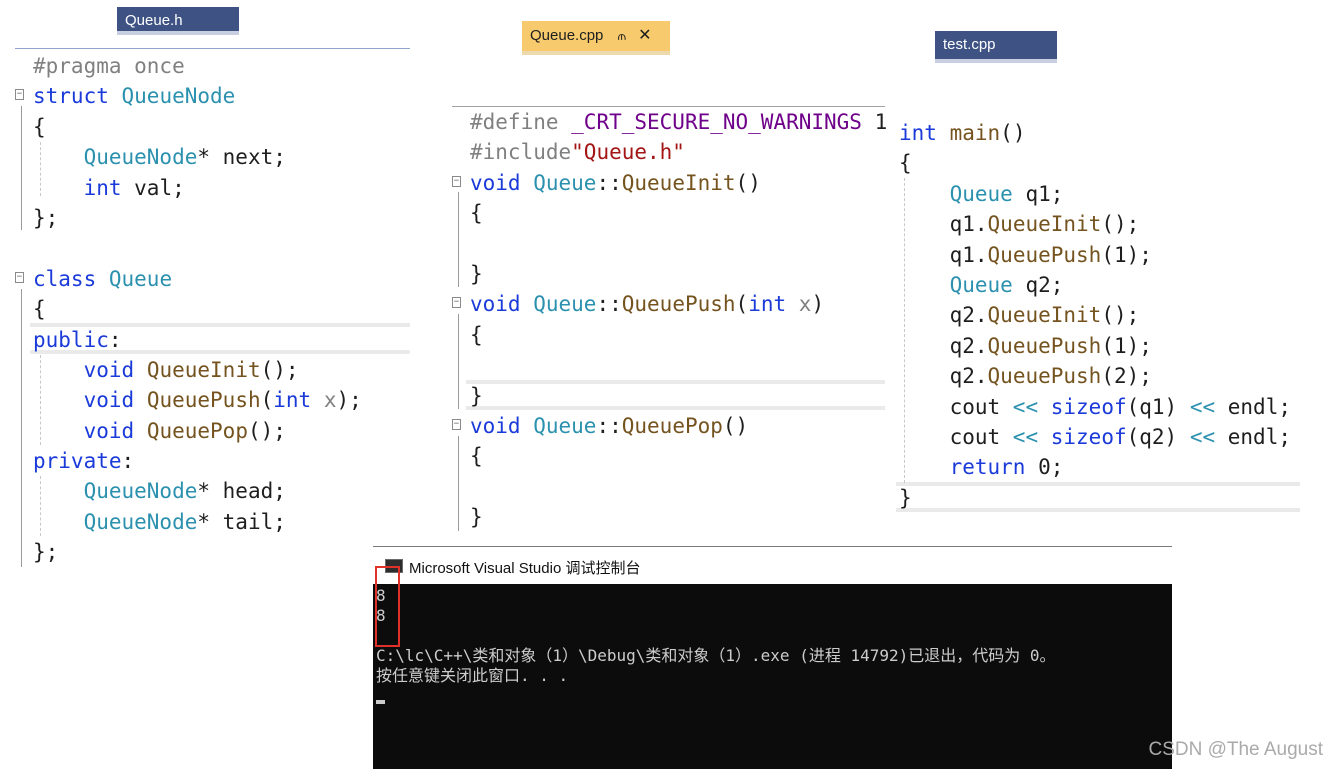 The height and width of the screenshot is (769, 1339). Describe the element at coordinates (1044, 467) in the screenshot. I see `literal: 0;` at that location.